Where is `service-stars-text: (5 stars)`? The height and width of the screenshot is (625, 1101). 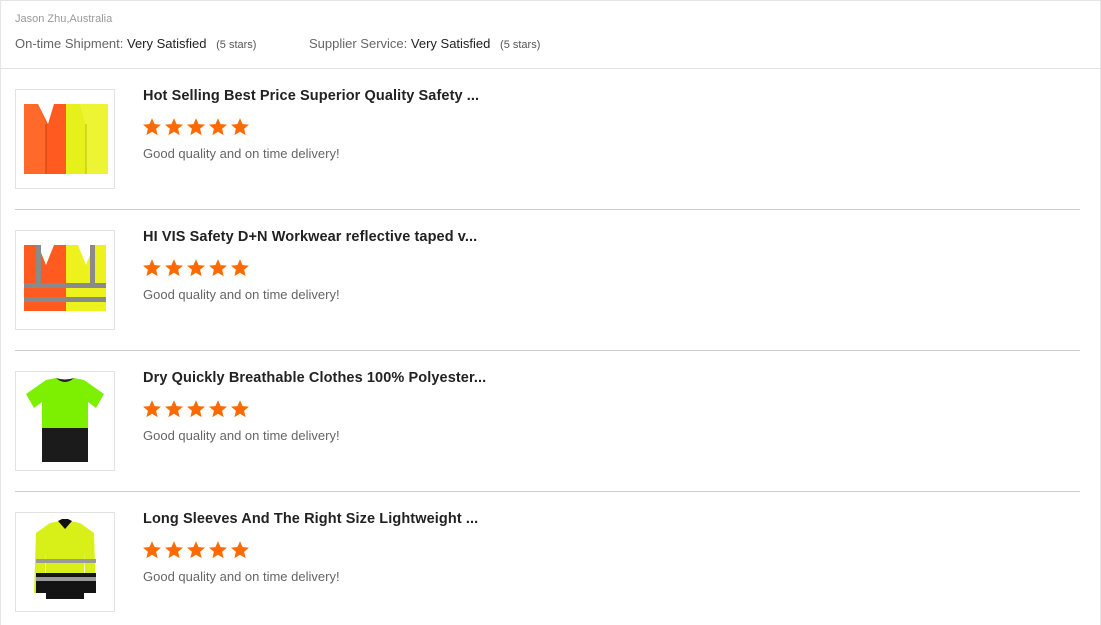
service-stars-text: (5 stars) is located at coordinates (520, 45).